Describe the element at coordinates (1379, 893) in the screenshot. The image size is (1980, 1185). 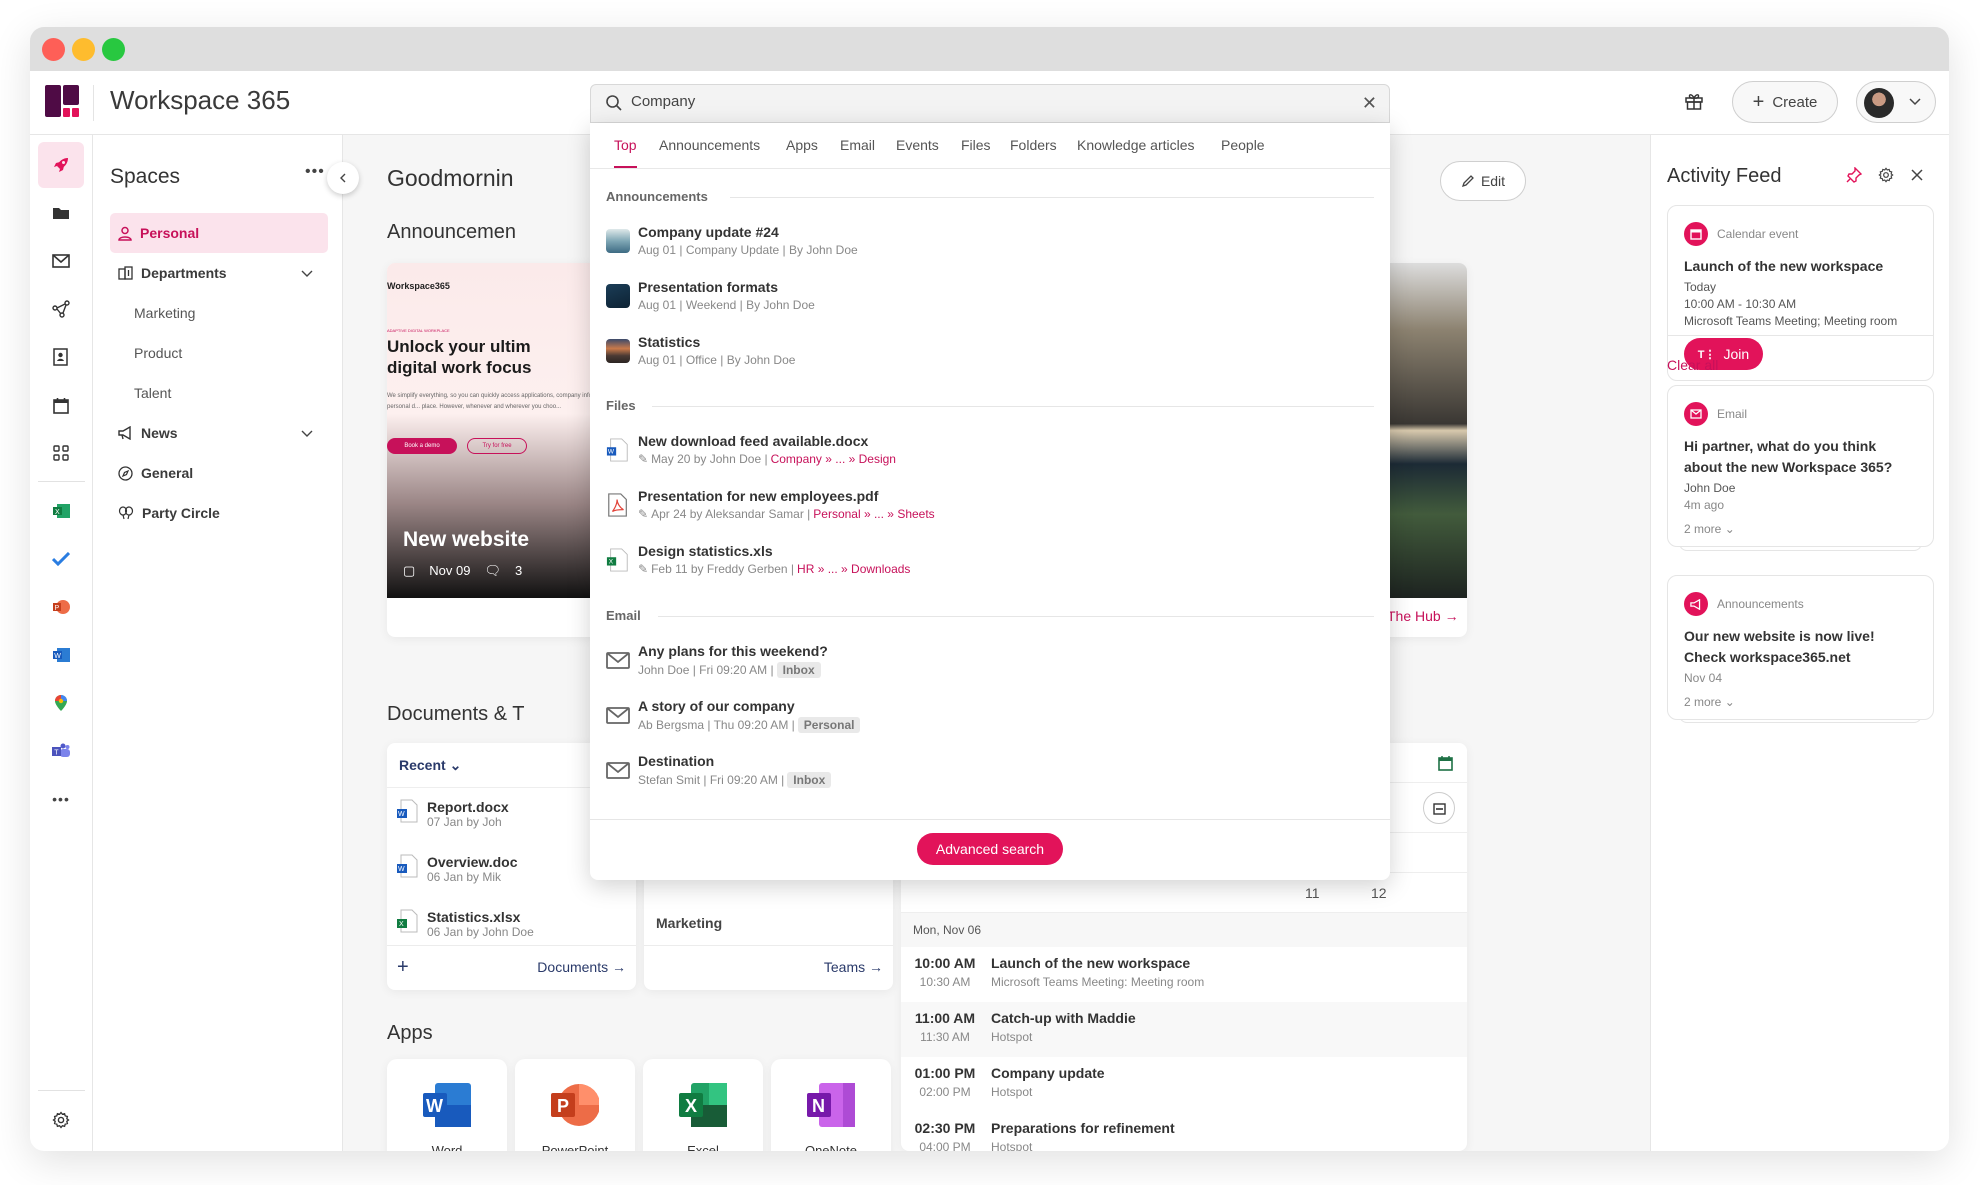
I see `day-cell: 12` at that location.